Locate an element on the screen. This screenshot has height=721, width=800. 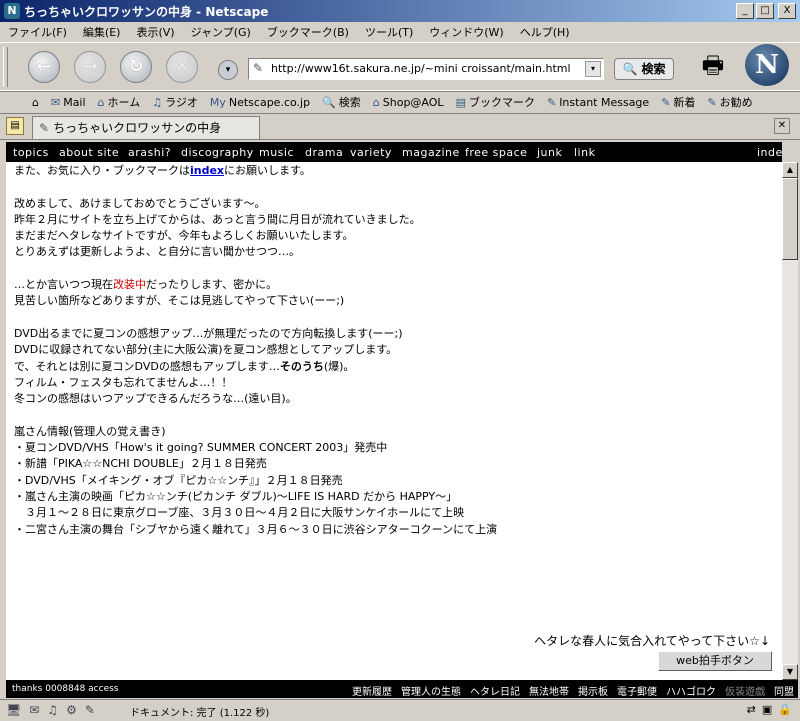
music-icon: ♫ is located at coordinates (52, 710).